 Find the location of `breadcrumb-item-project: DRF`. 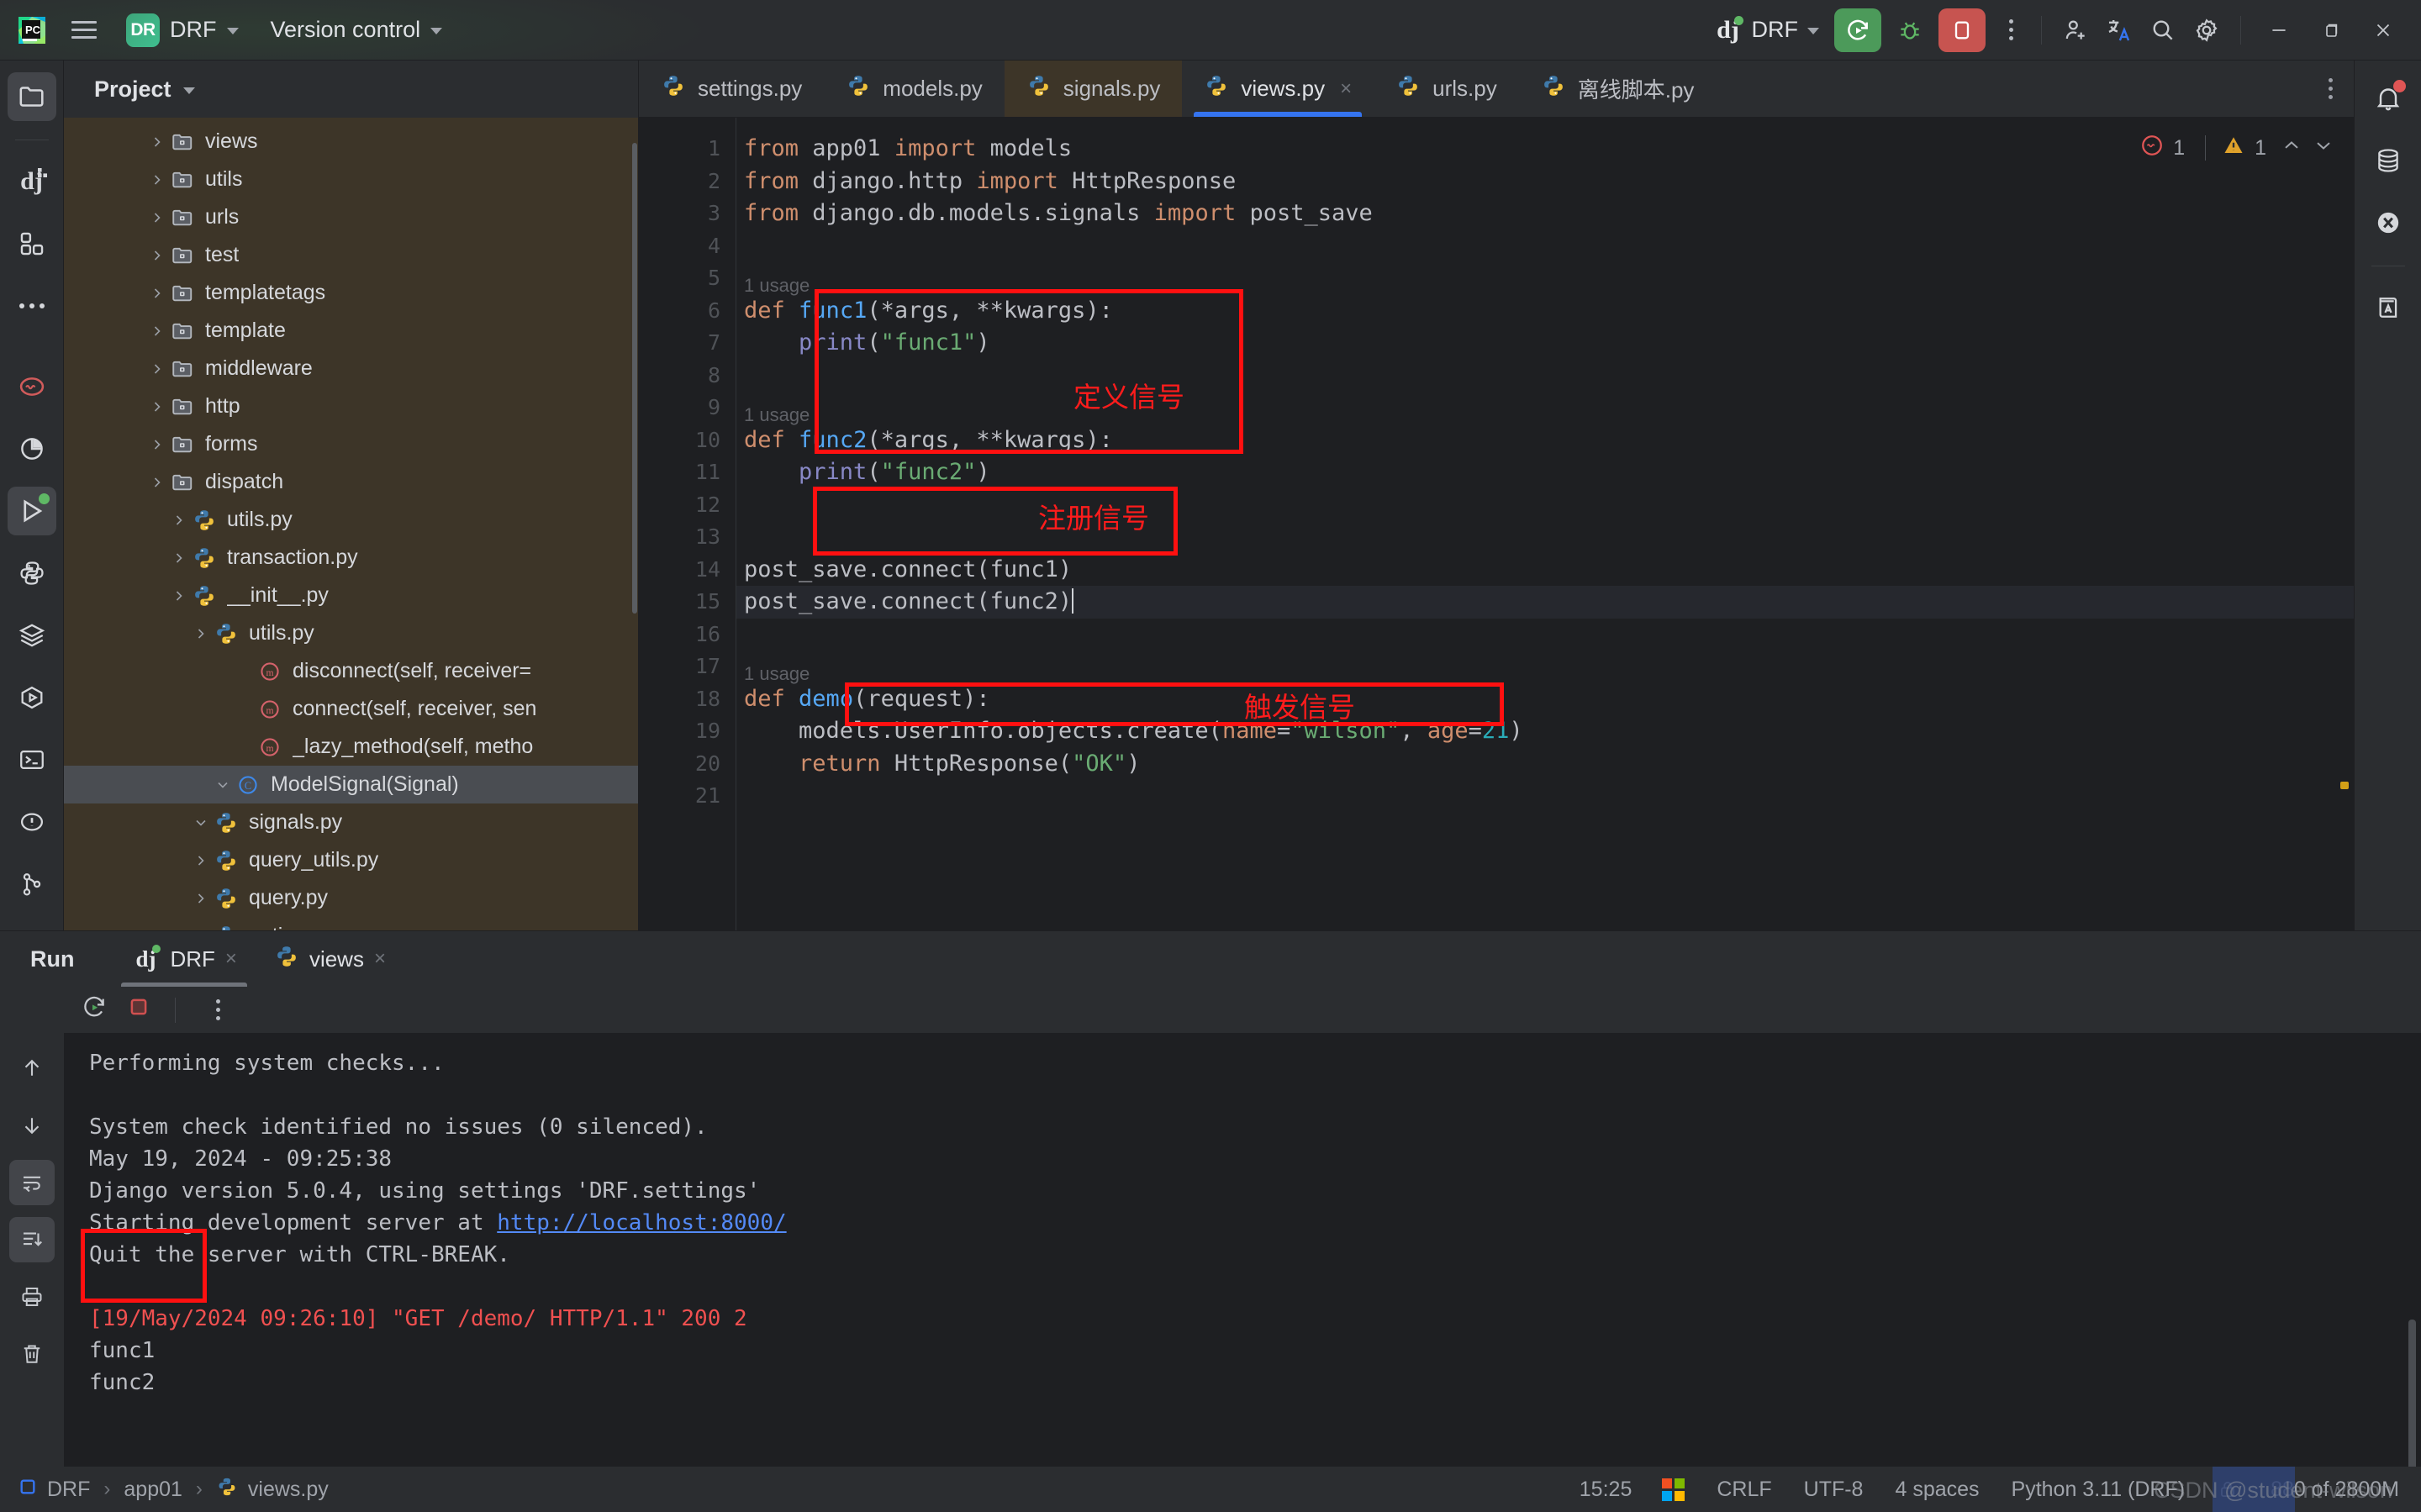

breadcrumb-item-project: DRF is located at coordinates (68, 1490).